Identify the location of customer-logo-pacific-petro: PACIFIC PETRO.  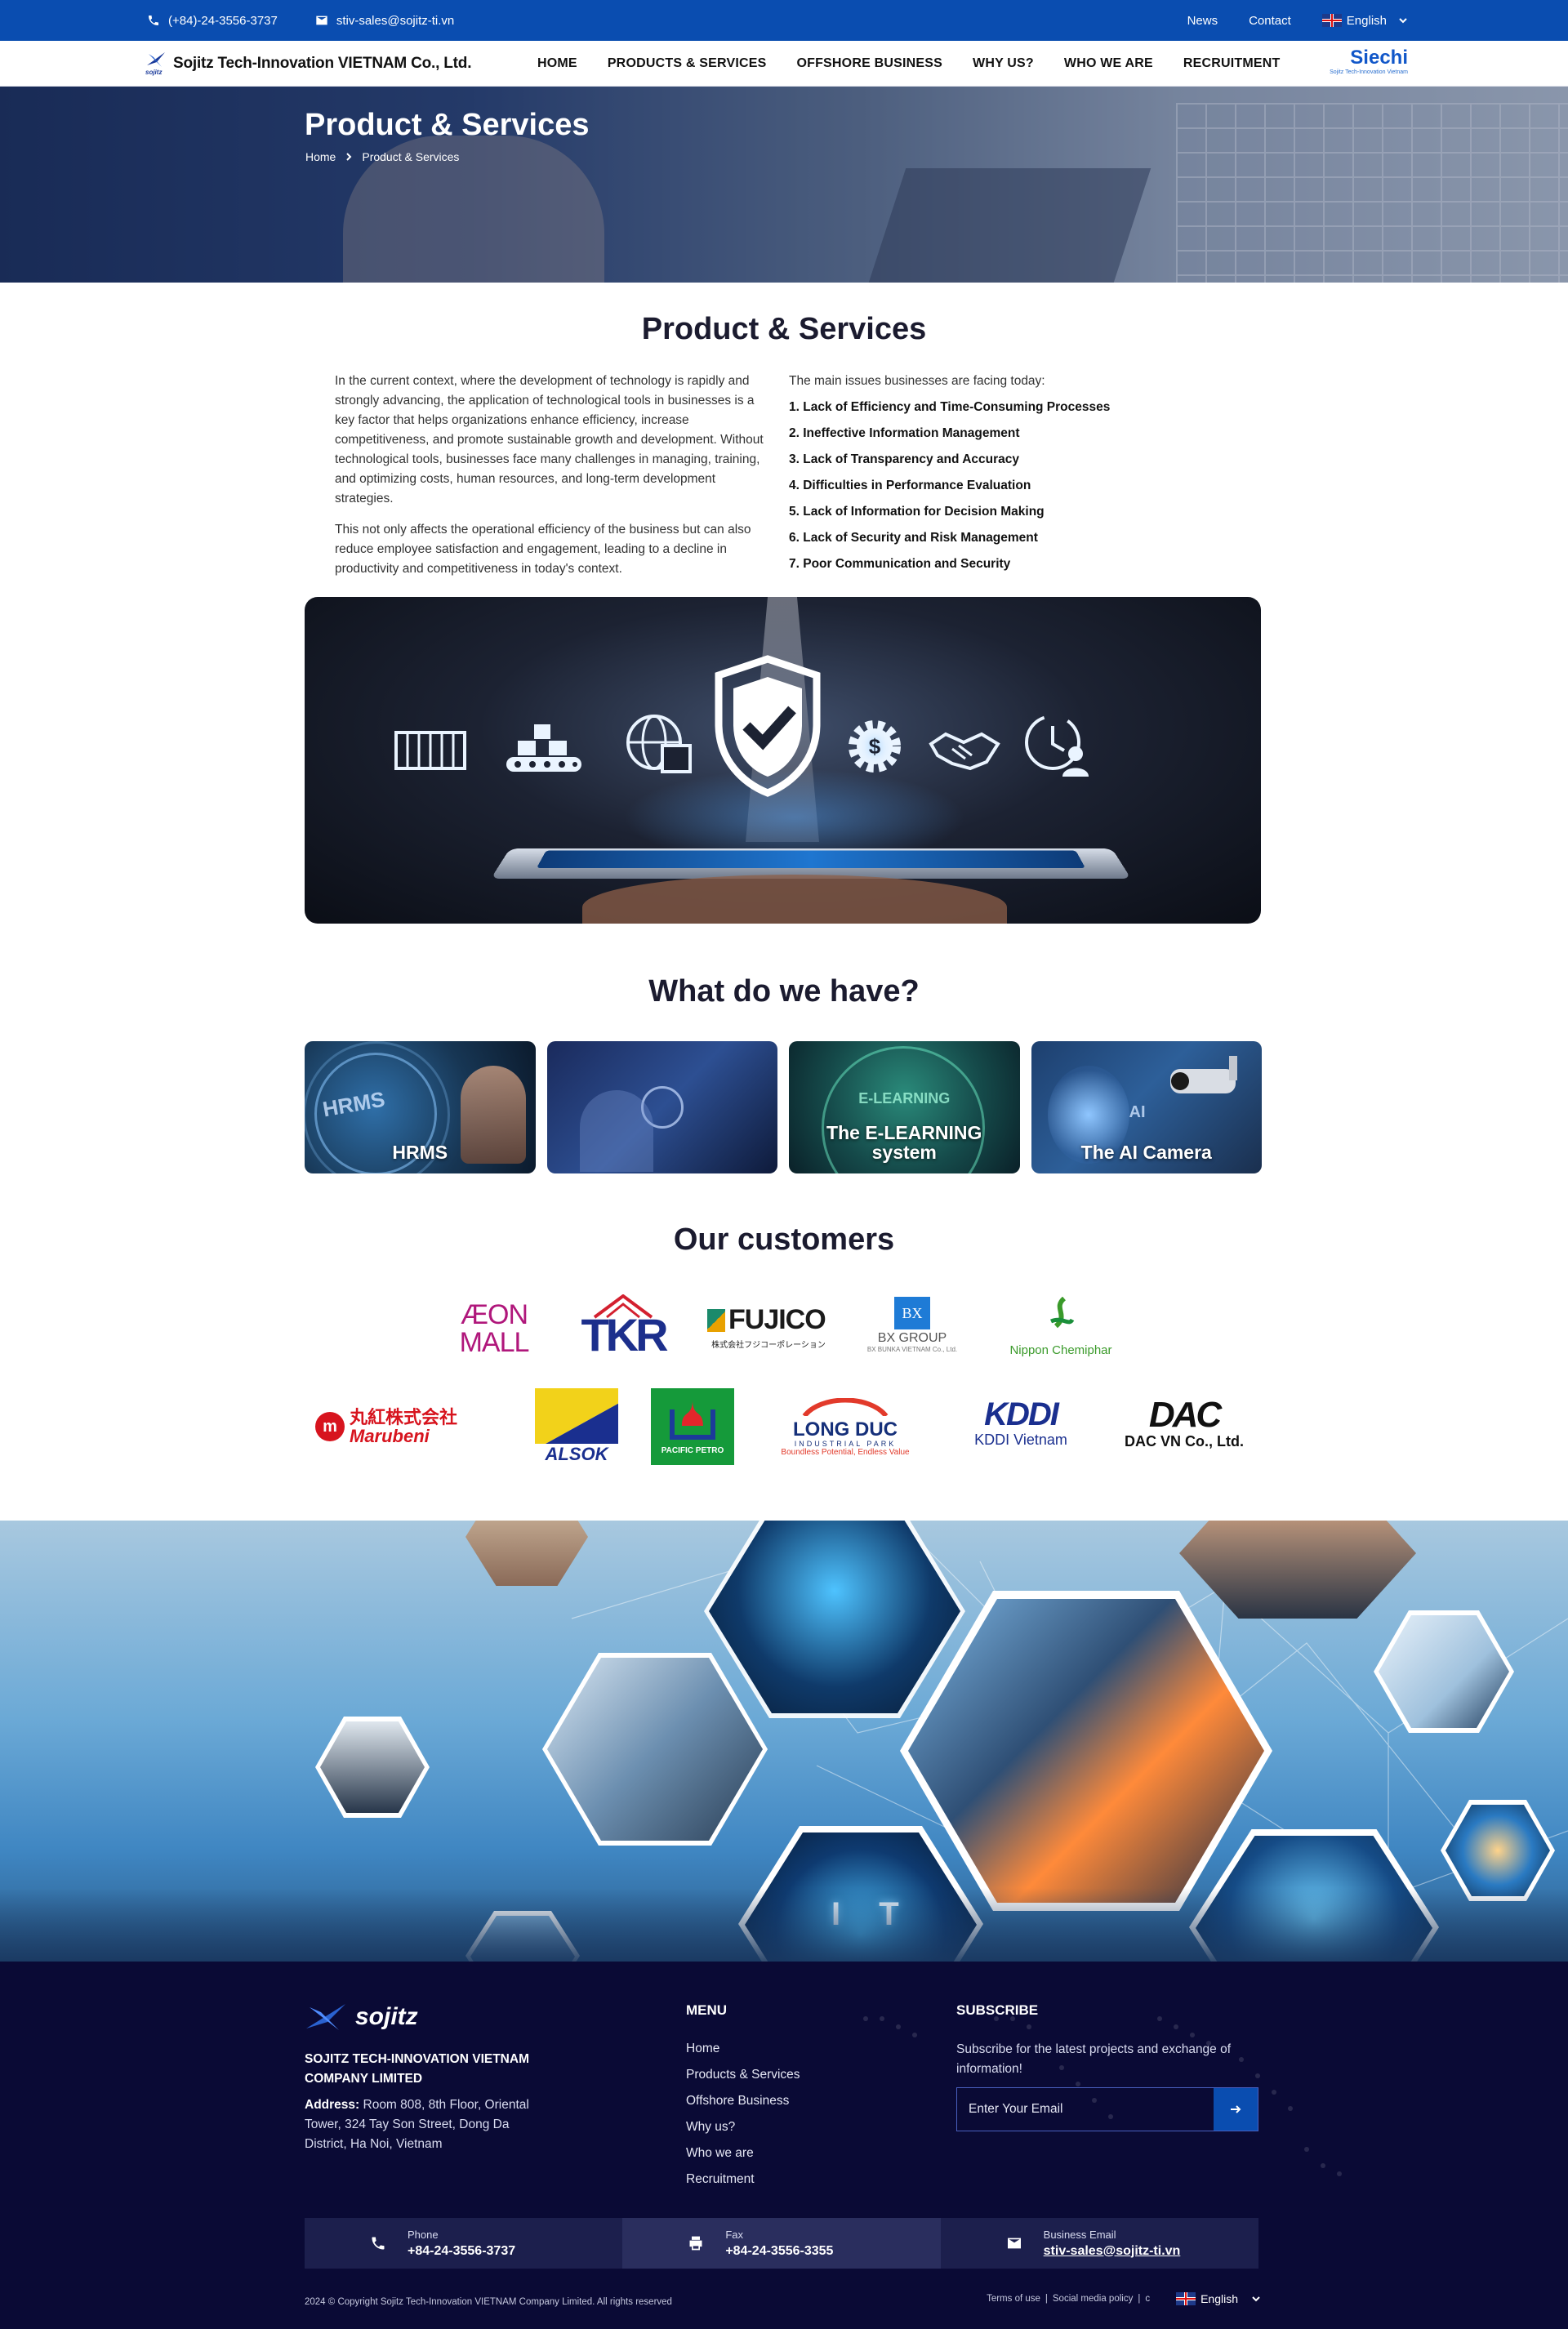
(692, 1426).